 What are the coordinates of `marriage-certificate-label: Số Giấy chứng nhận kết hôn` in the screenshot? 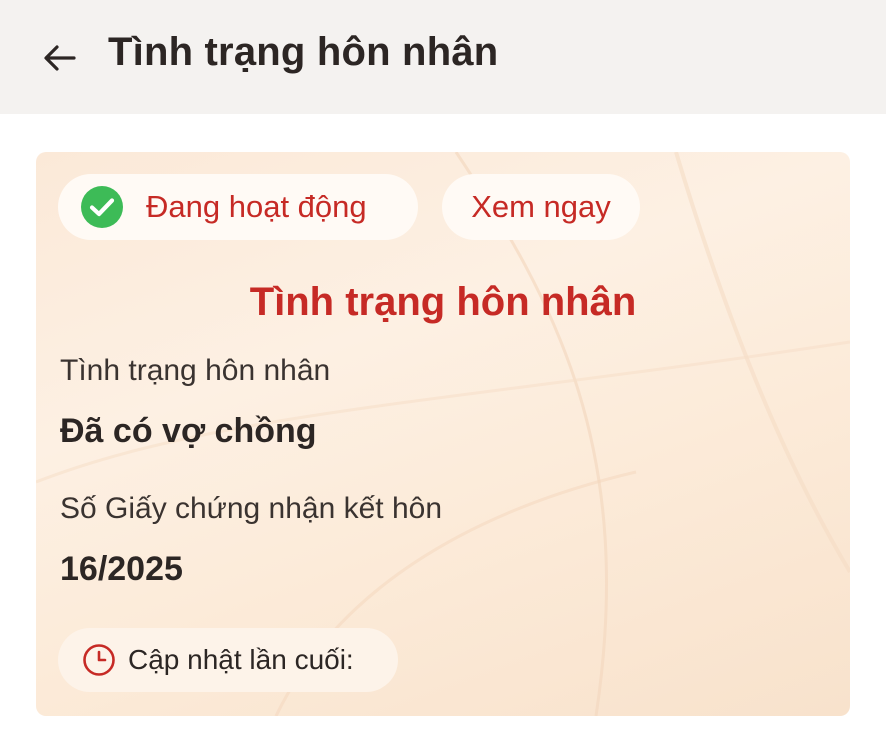 It's located at (251, 508).